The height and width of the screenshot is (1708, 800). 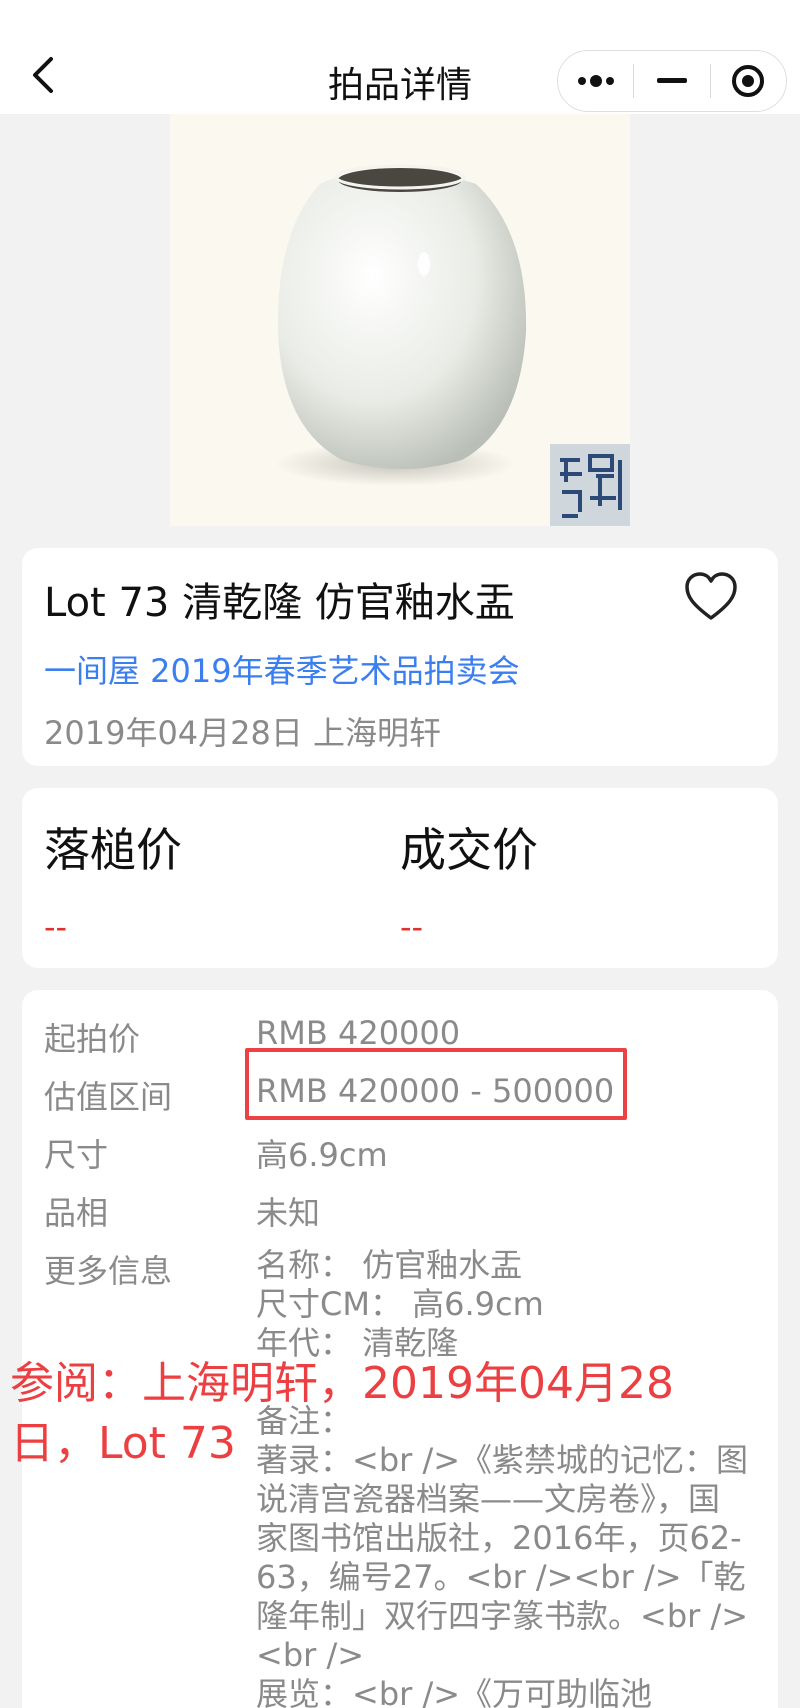 I want to click on condition-value: 未知, so click(x=288, y=1213).